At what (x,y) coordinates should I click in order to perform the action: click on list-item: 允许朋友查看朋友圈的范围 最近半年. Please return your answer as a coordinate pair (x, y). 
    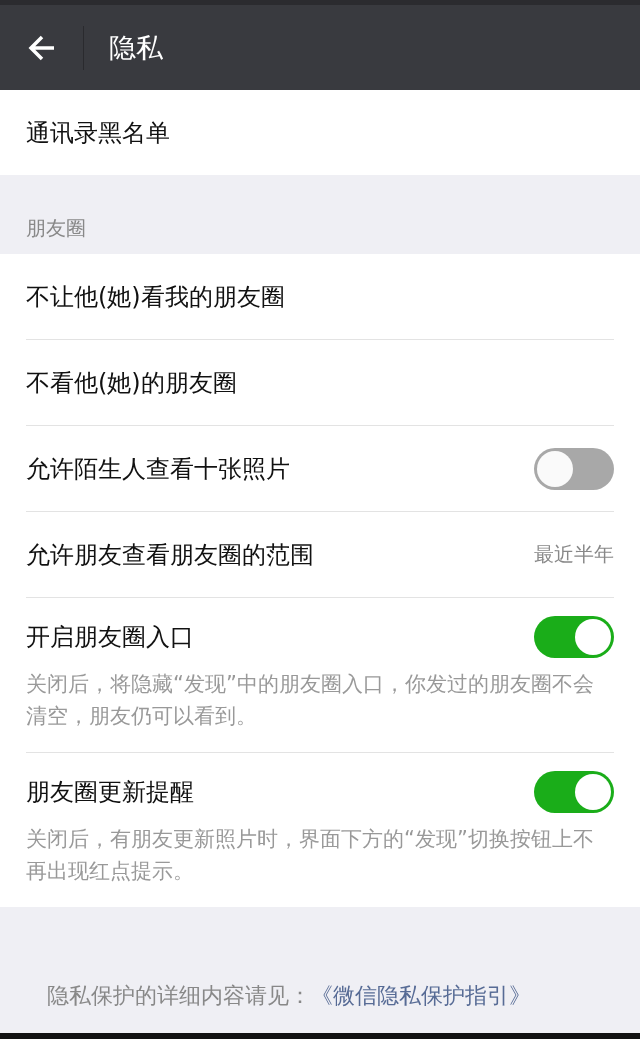
    Looking at the image, I should click on (320, 554).